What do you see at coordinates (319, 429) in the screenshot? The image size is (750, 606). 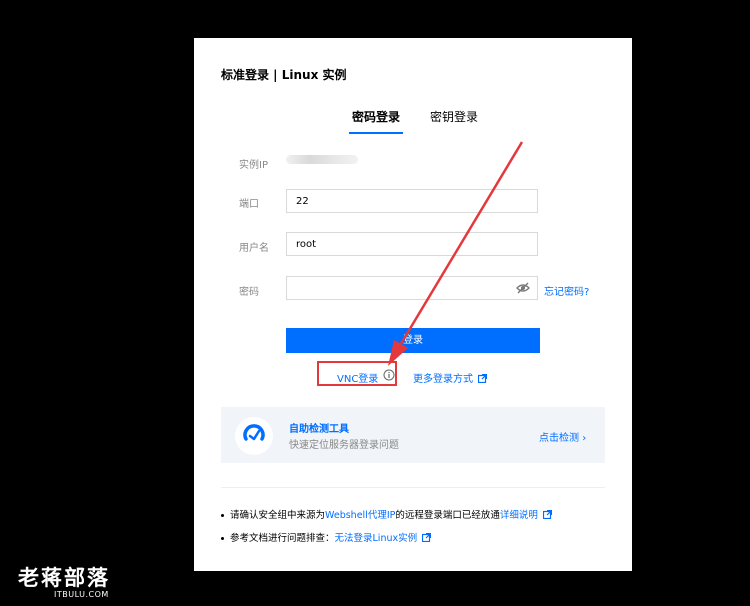 I see `detect-title: 自助检测工具` at bounding box center [319, 429].